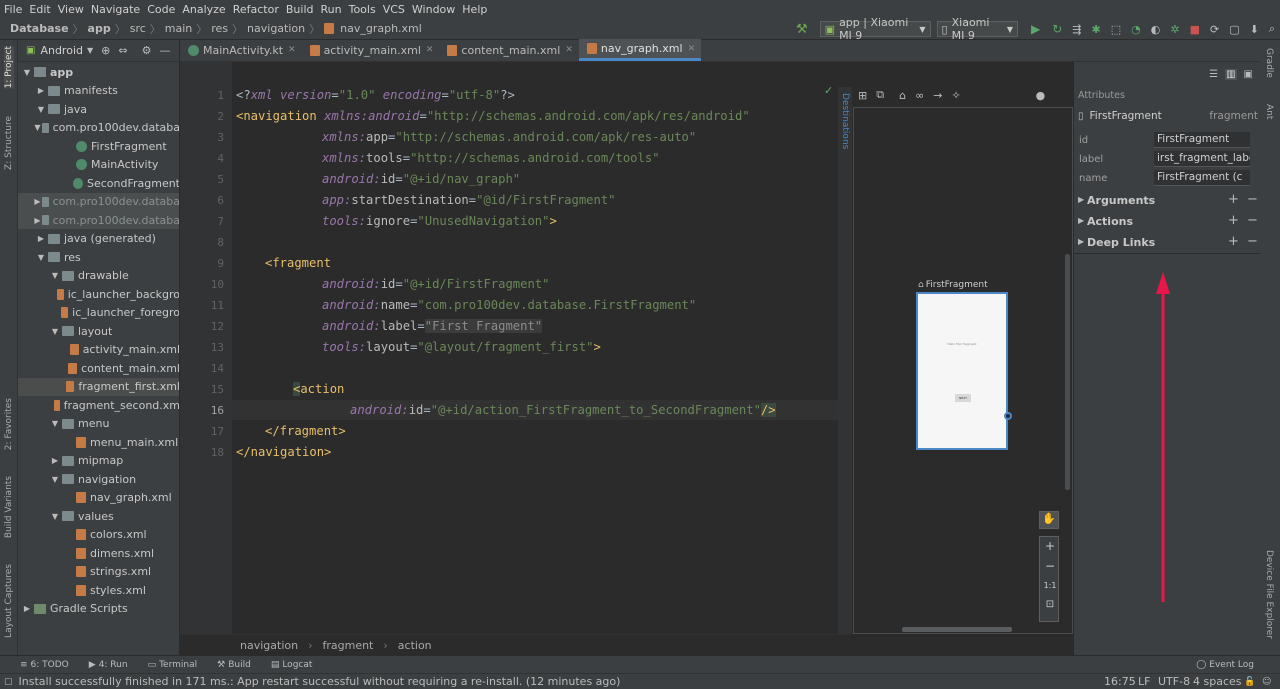 The width and height of the screenshot is (1280, 689). What do you see at coordinates (1041, 95) in the screenshot?
I see `info-icon: ●` at bounding box center [1041, 95].